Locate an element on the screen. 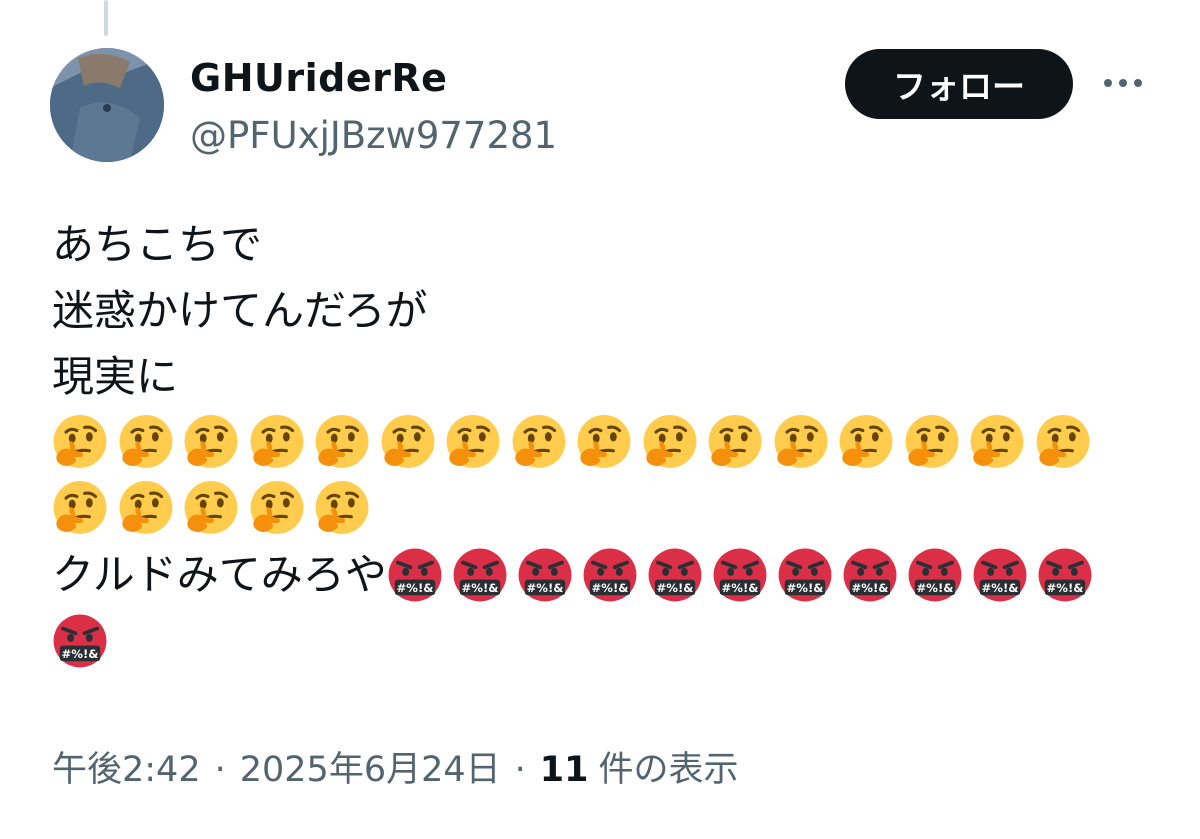 This screenshot has height=839, width=1200. tweet-line: 現実に is located at coordinates (115, 376).